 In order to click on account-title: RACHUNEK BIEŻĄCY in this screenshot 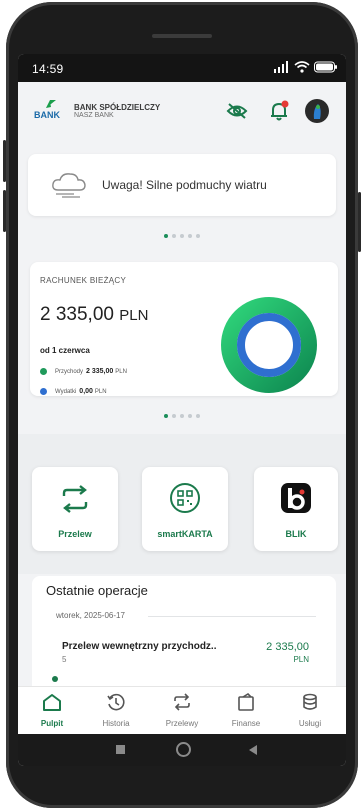, I will do `click(83, 280)`.